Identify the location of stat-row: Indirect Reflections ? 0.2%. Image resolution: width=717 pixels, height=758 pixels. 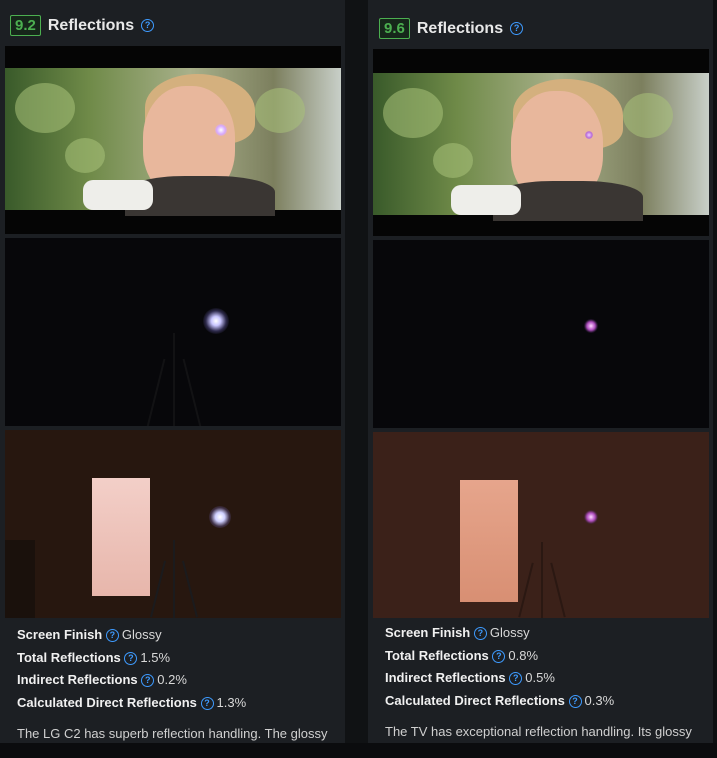
(102, 680).